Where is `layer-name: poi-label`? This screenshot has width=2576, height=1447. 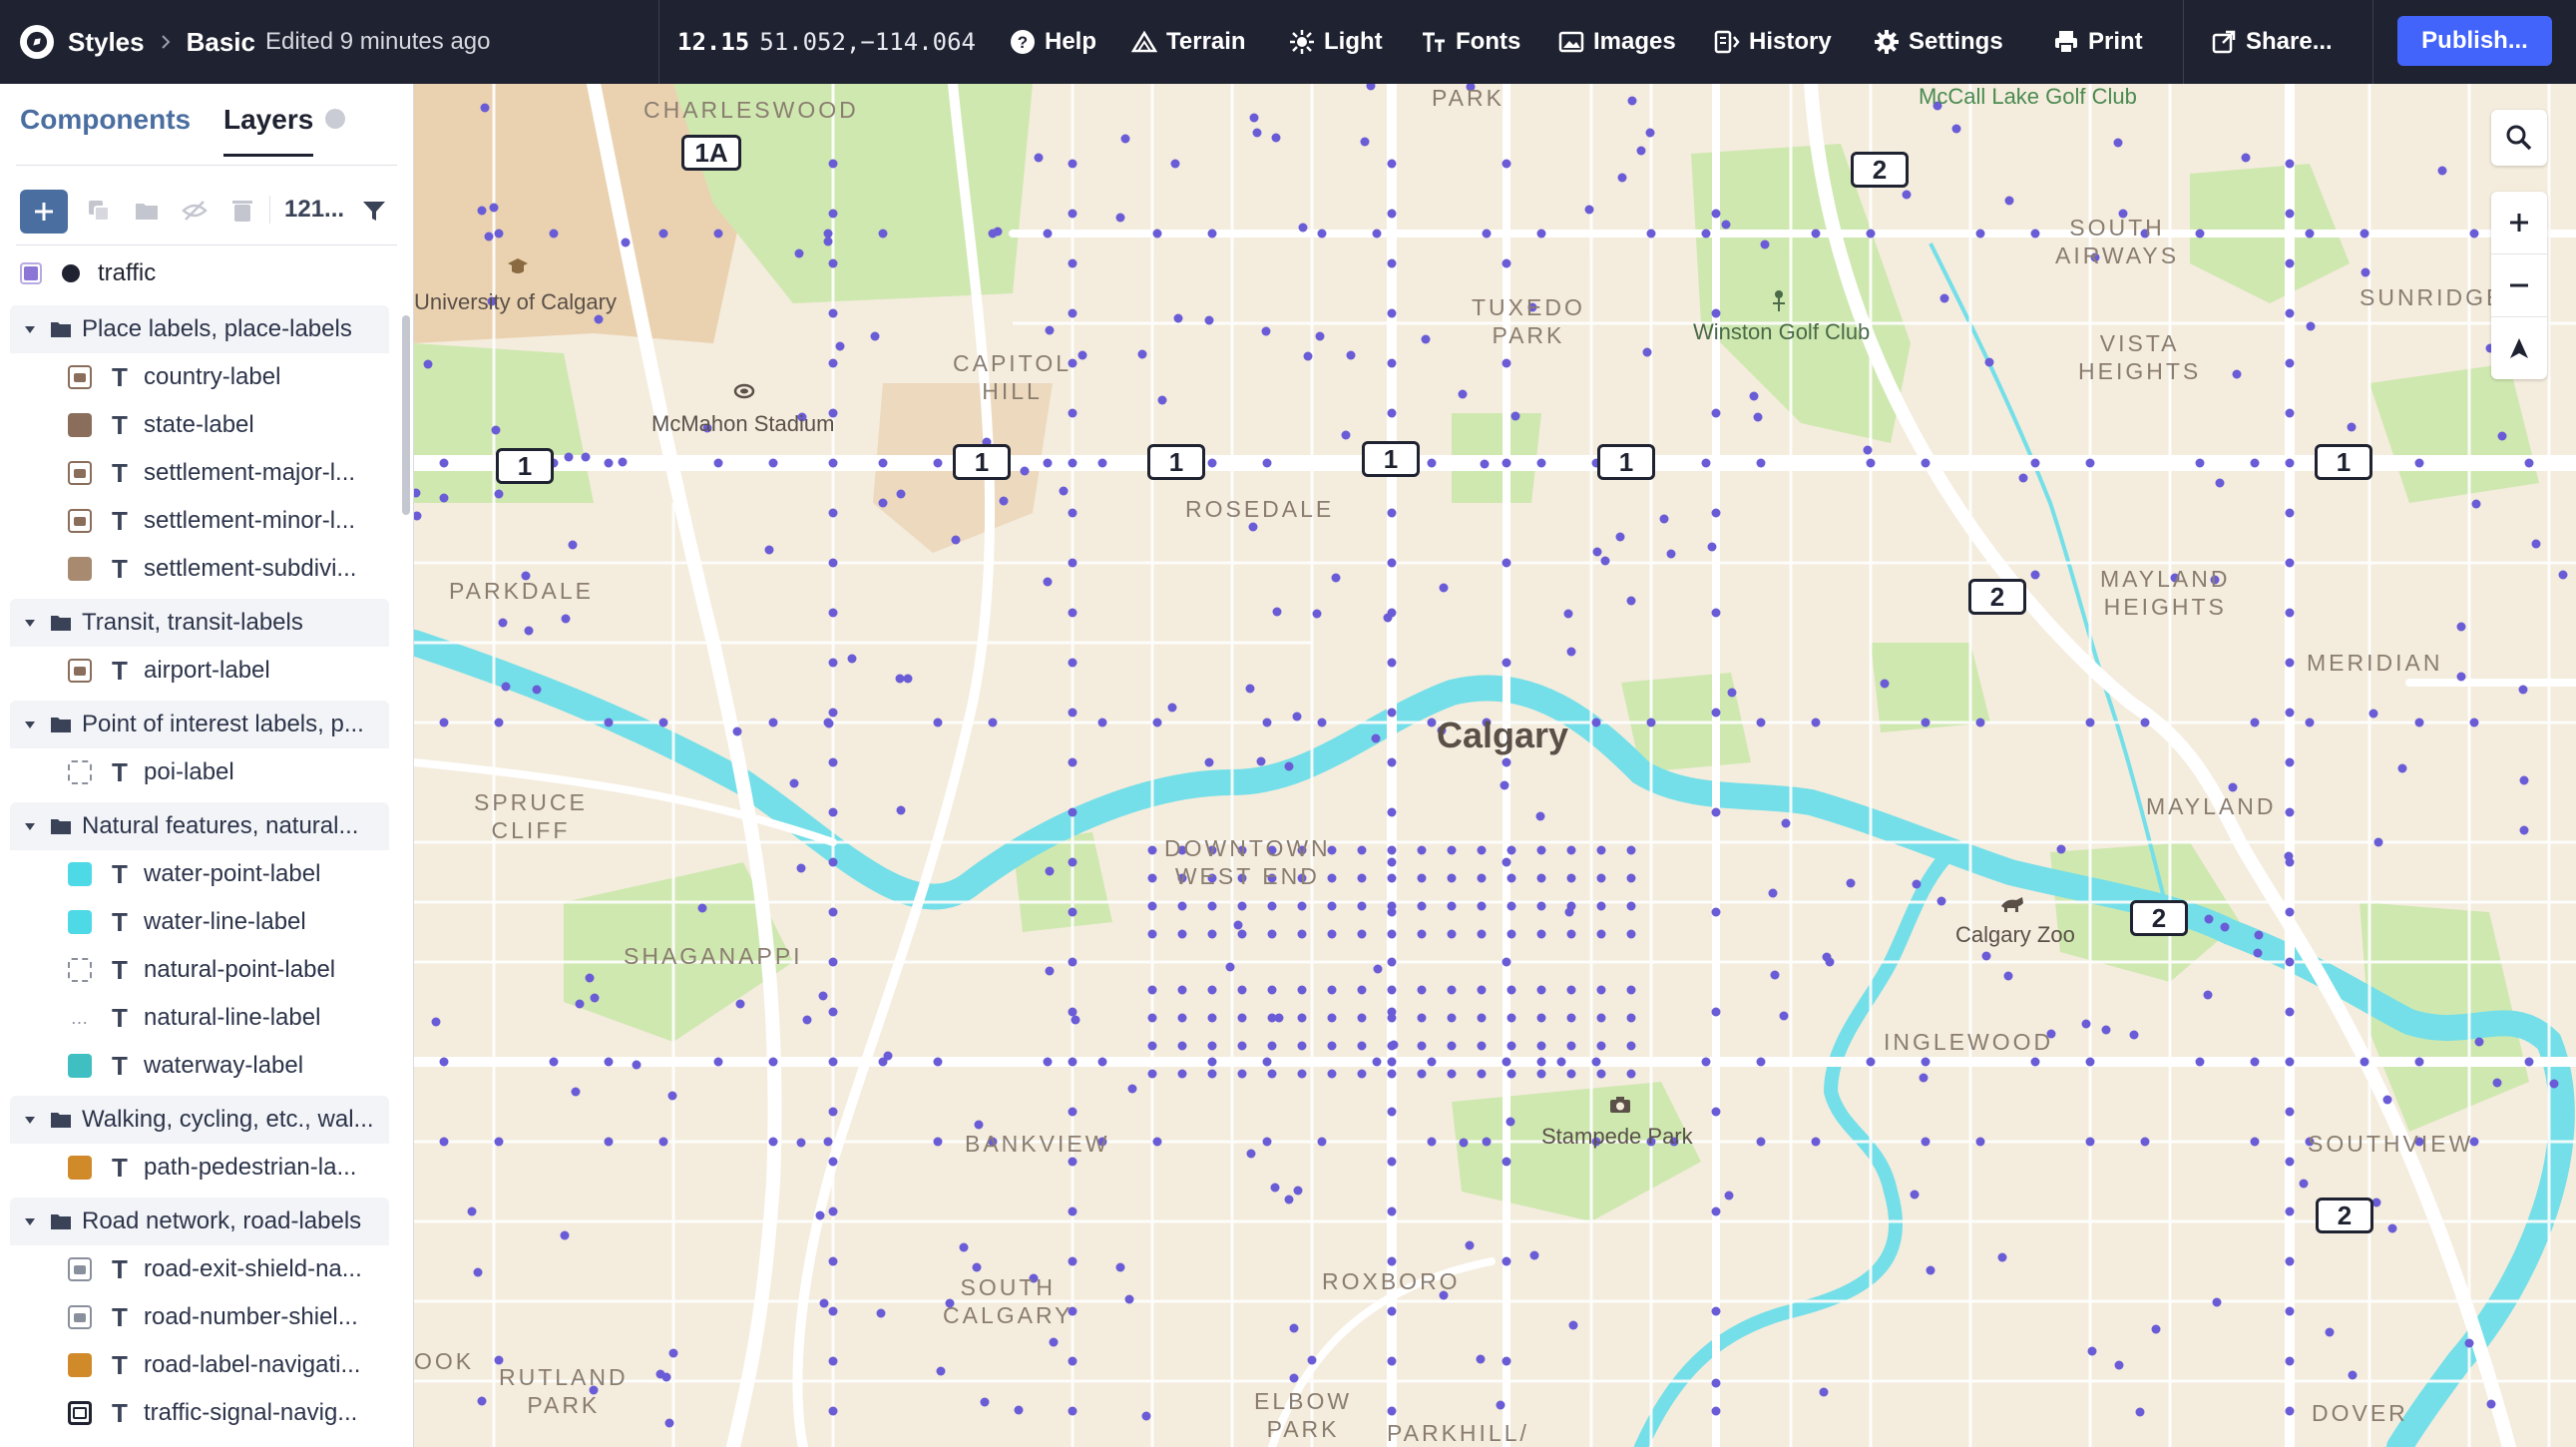
layer-name: poi-label is located at coordinates (189, 772).